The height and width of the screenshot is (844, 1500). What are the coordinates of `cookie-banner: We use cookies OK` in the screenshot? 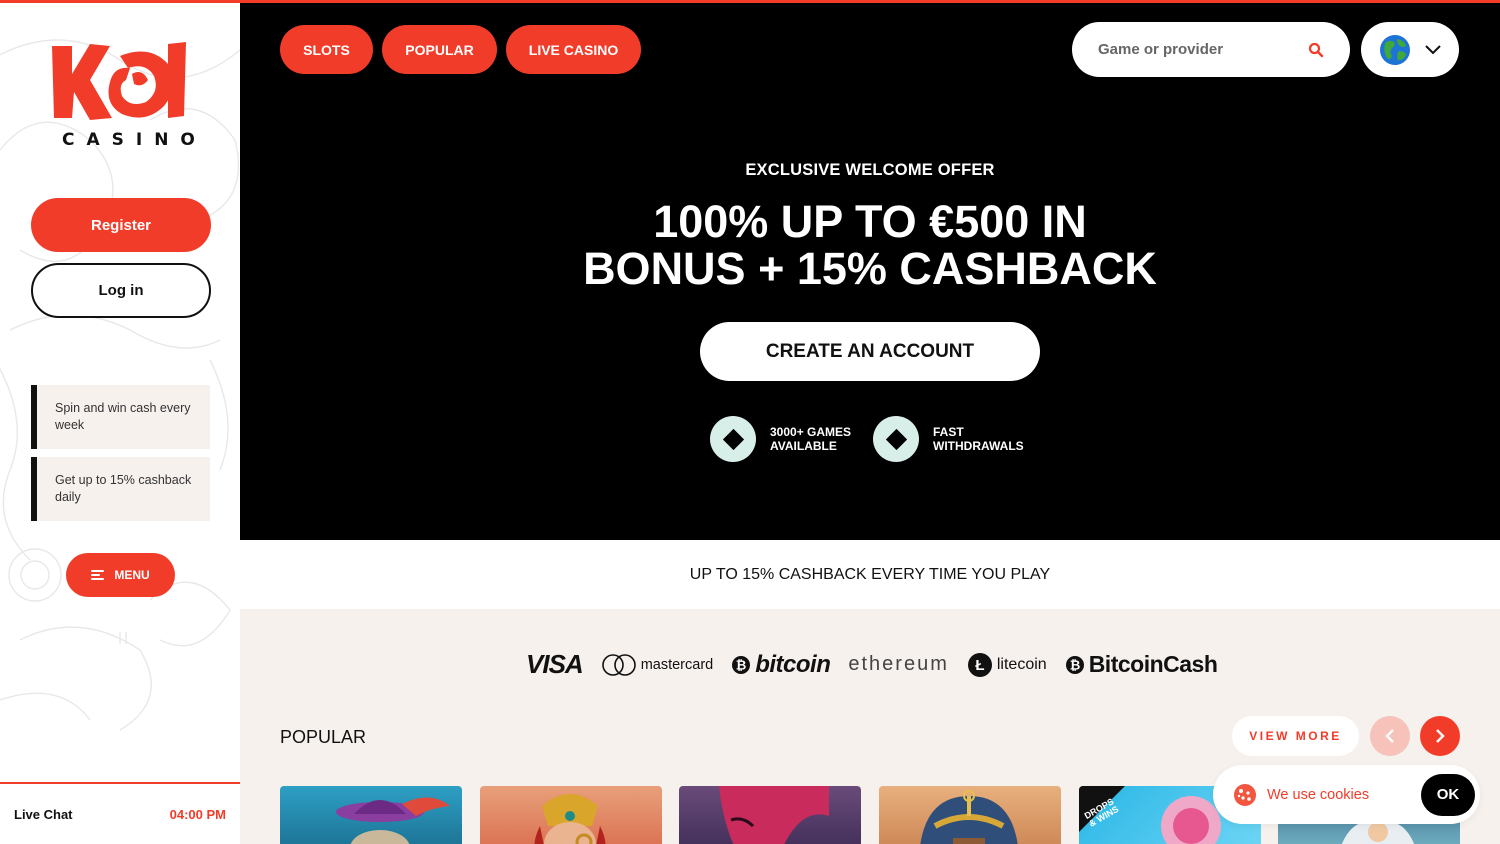 It's located at (1346, 794).